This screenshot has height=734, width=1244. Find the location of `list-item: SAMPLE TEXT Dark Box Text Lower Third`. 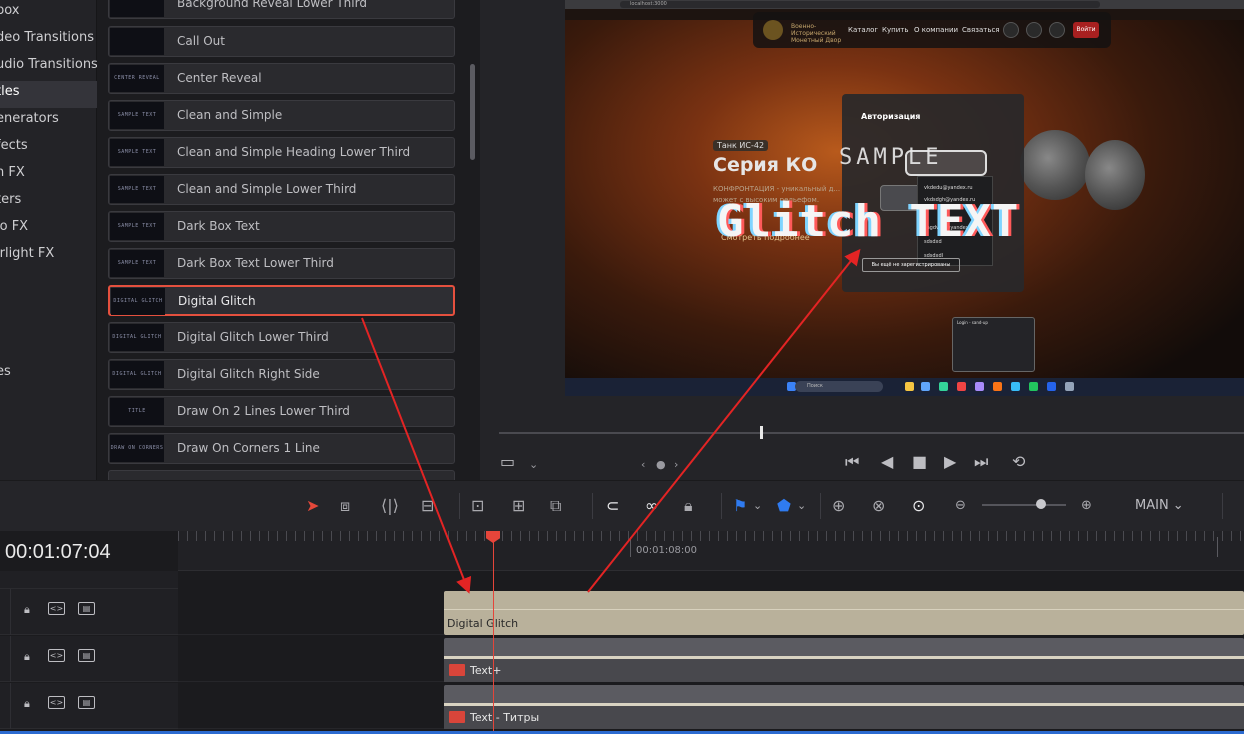

list-item: SAMPLE TEXT Dark Box Text Lower Third is located at coordinates (281, 263).